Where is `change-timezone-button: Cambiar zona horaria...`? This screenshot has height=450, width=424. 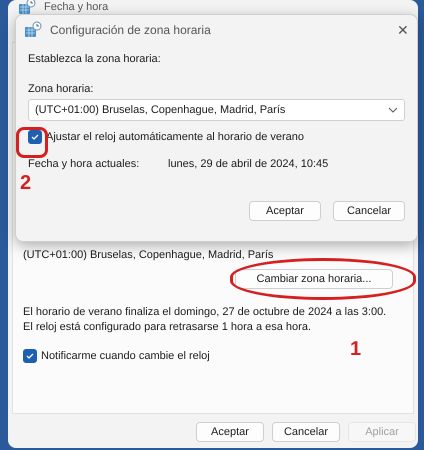 change-timezone-button: Cambiar zona horaria... is located at coordinates (314, 279).